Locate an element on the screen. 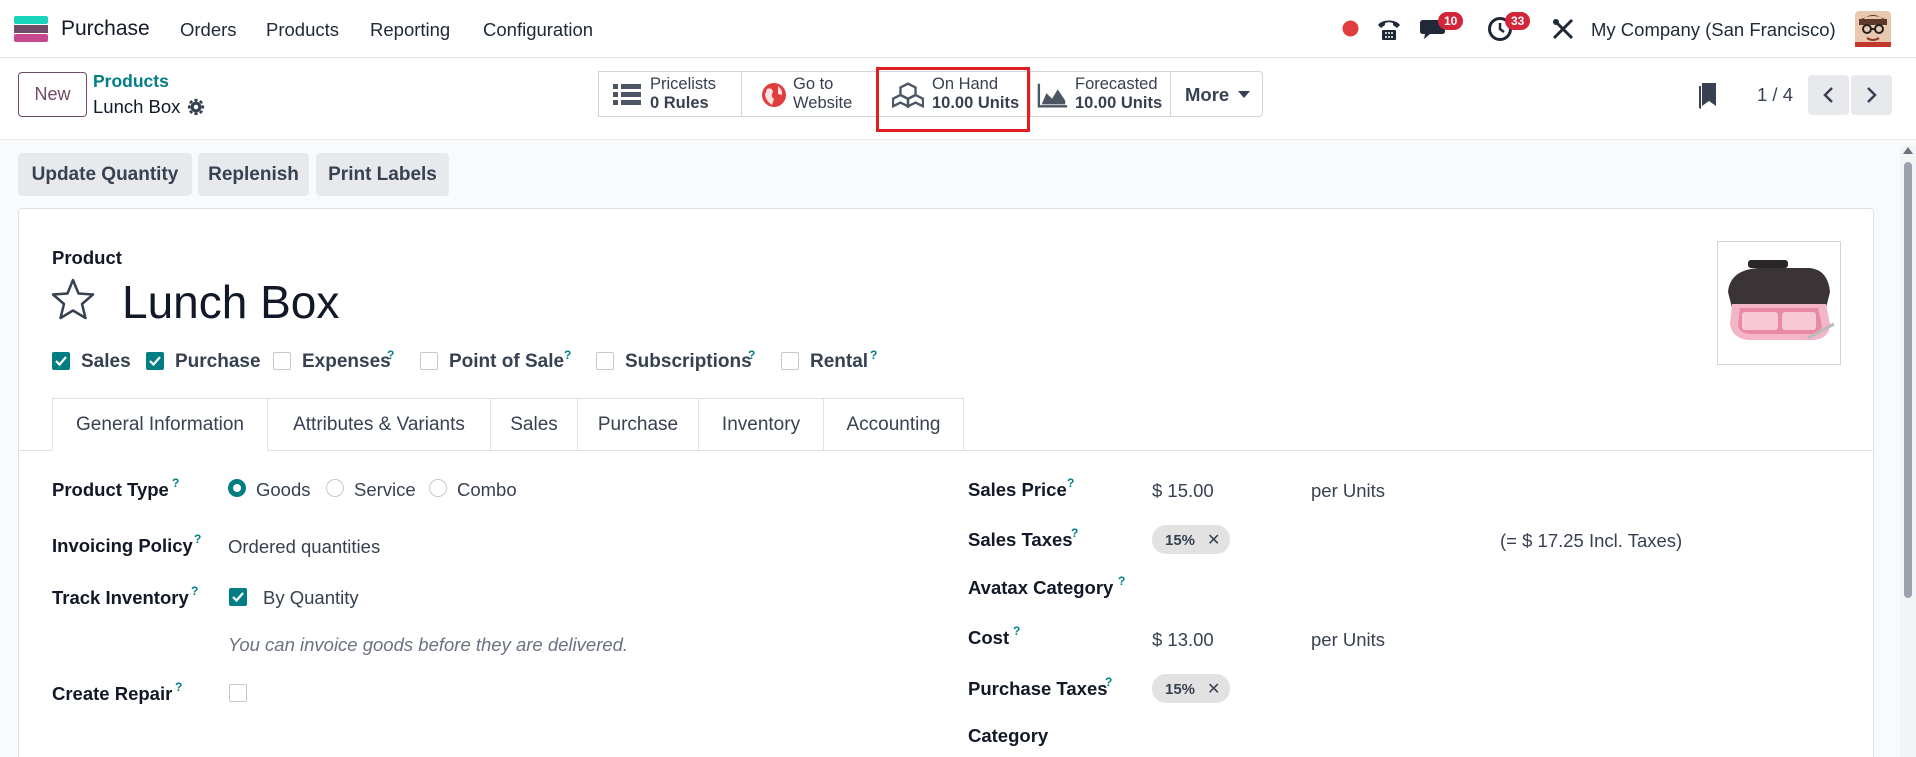  pricelists-label: Pricelists is located at coordinates (683, 84).